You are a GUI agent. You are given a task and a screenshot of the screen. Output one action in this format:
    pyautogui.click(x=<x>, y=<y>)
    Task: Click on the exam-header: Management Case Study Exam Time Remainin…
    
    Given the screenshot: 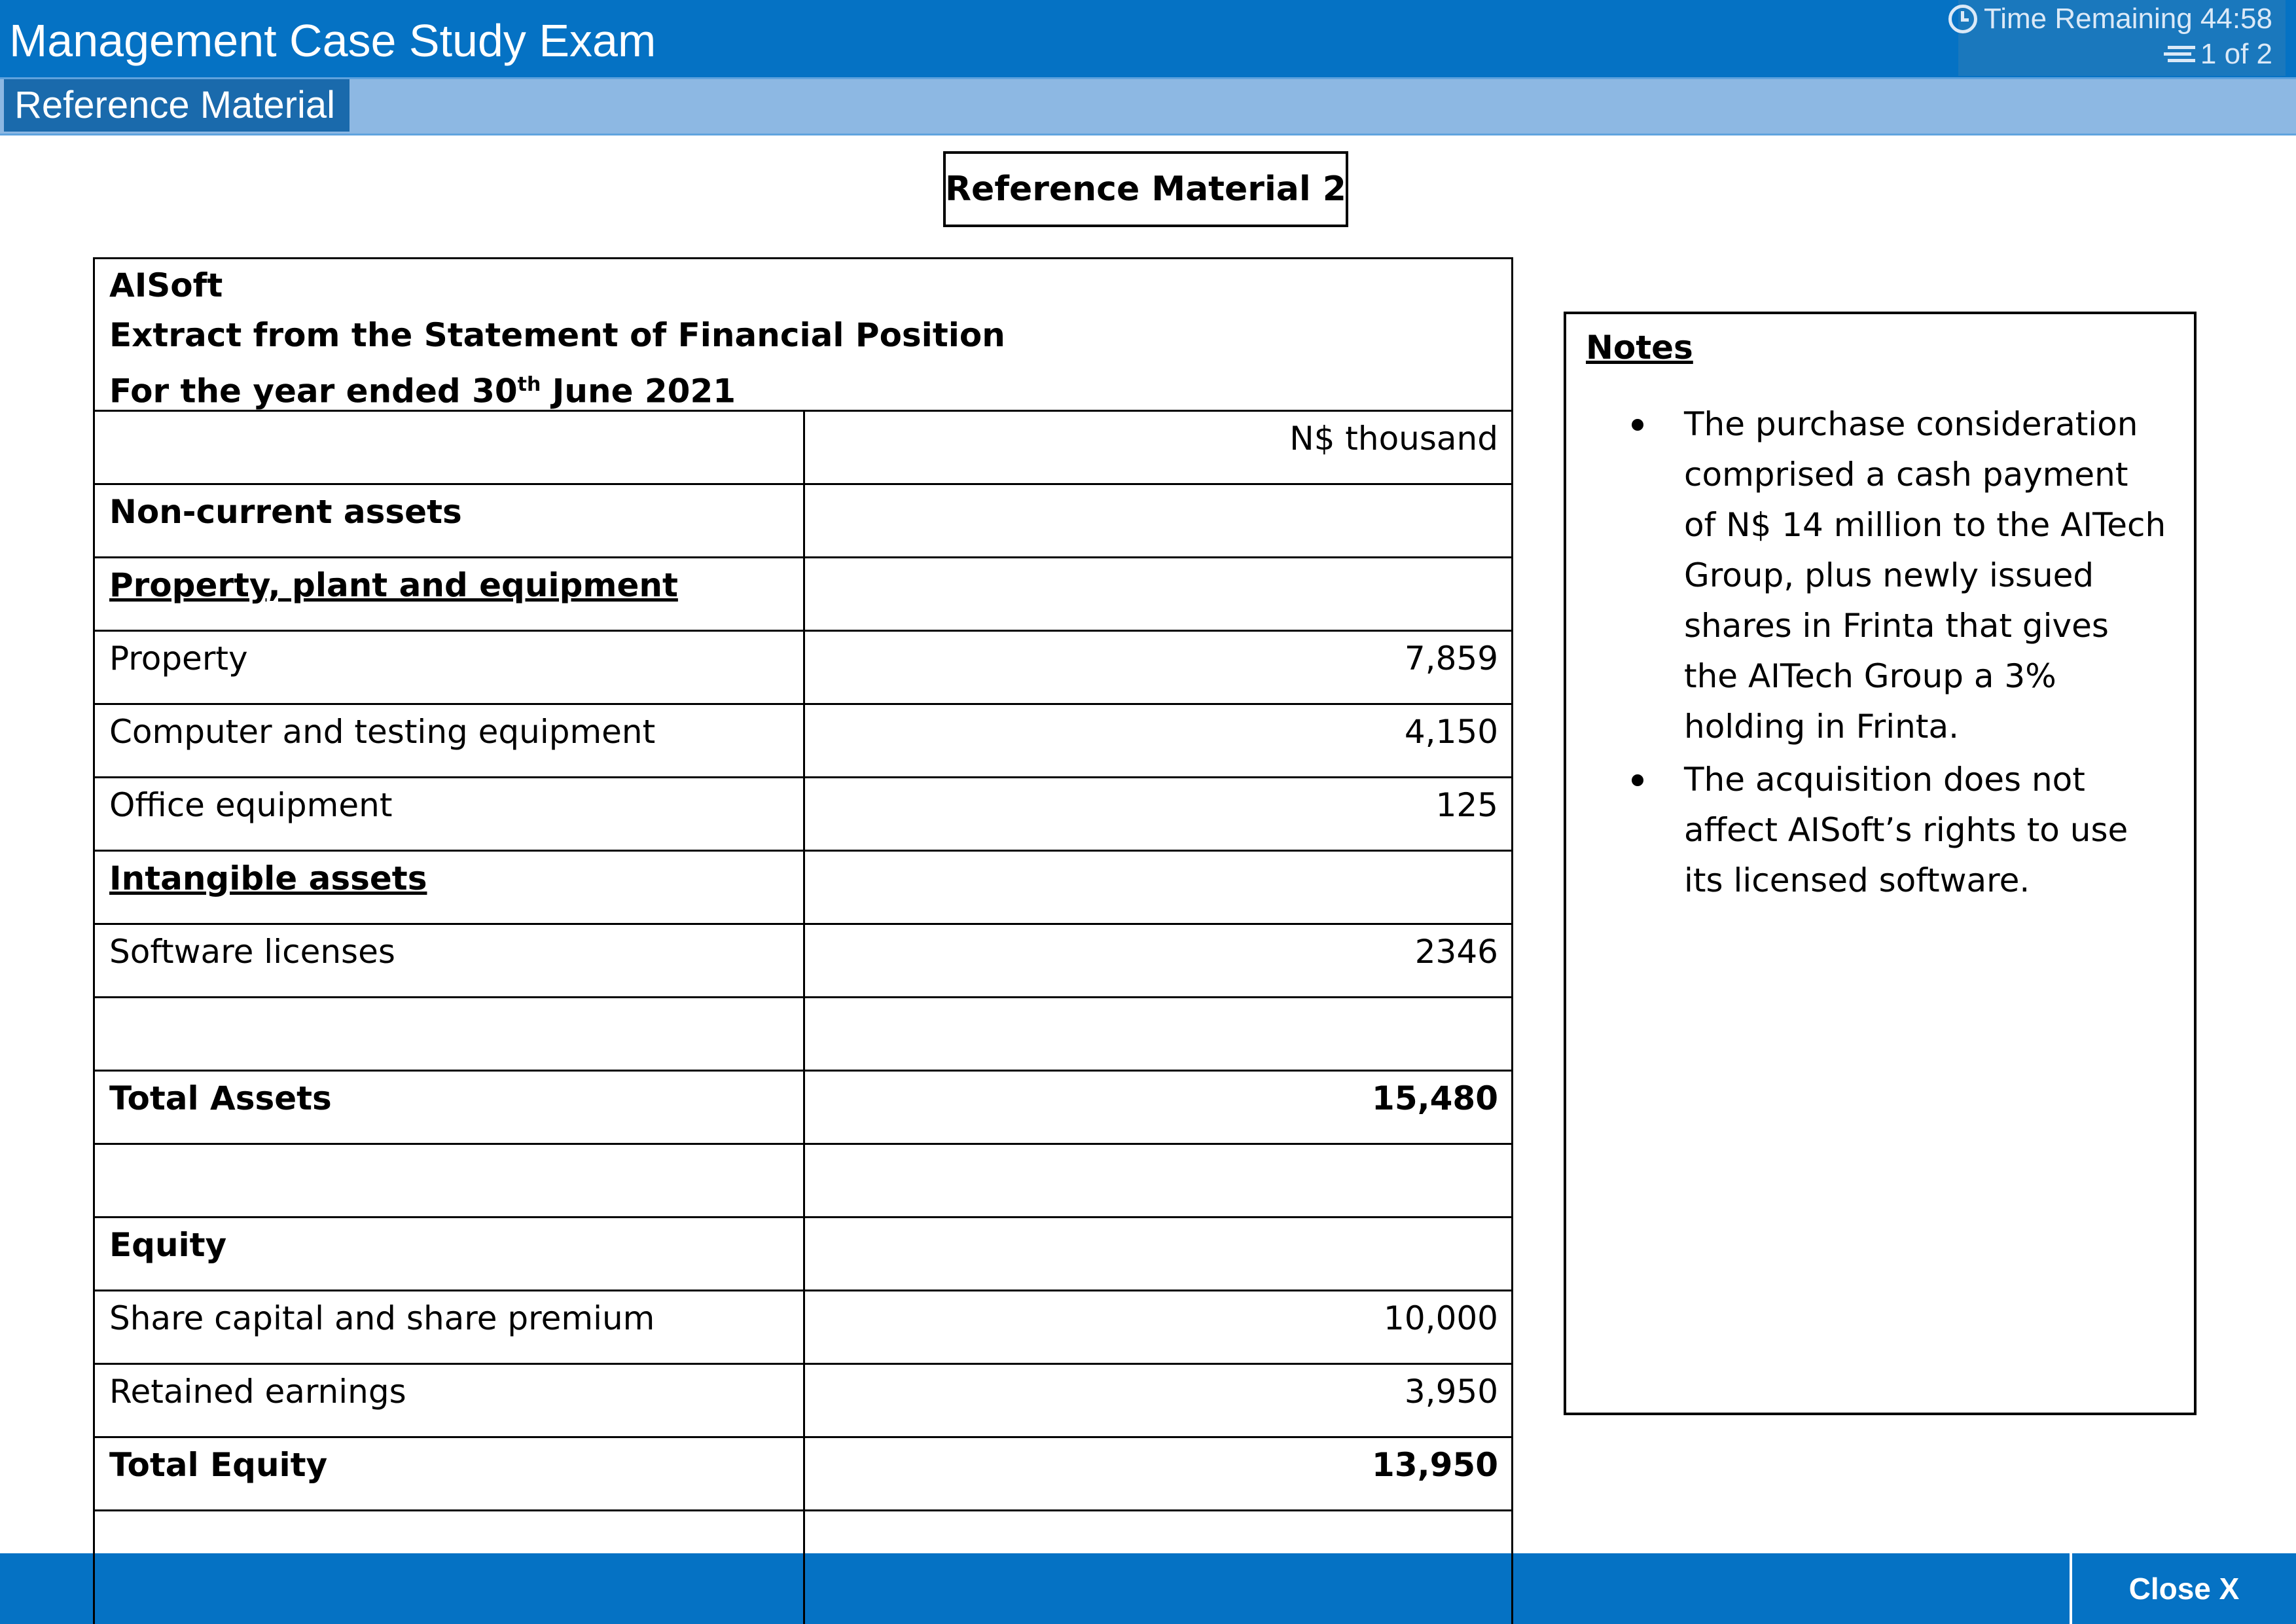 What is the action you would take?
    pyautogui.click(x=1148, y=39)
    